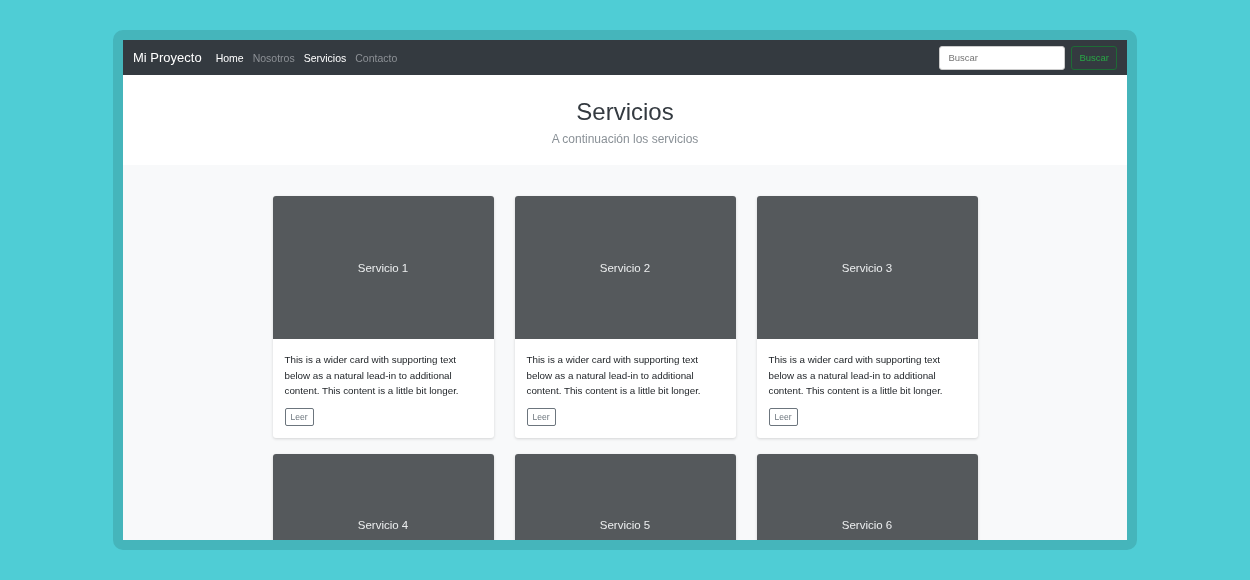  What do you see at coordinates (867, 267) in the screenshot?
I see `image-label: Servicio 3` at bounding box center [867, 267].